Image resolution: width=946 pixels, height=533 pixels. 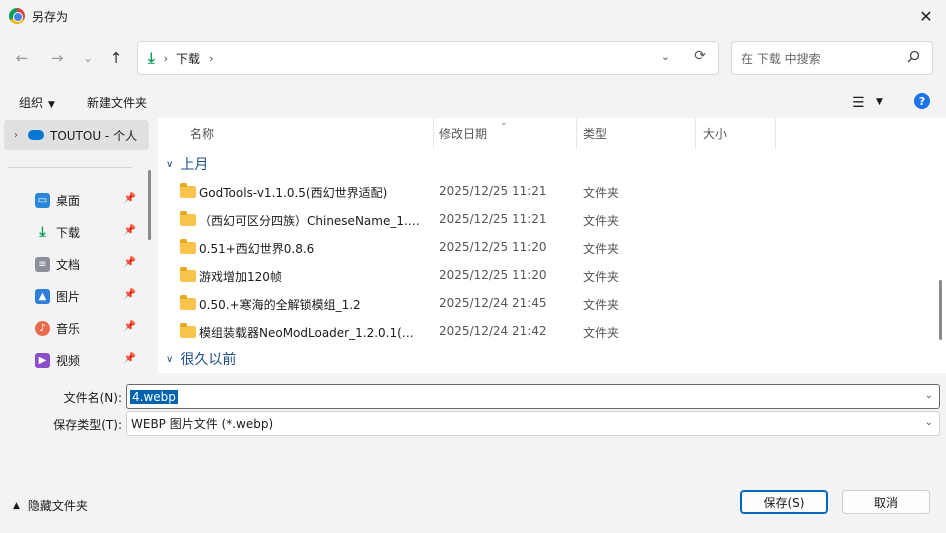 I want to click on column-header-date: 修改日期, so click(x=506, y=133).